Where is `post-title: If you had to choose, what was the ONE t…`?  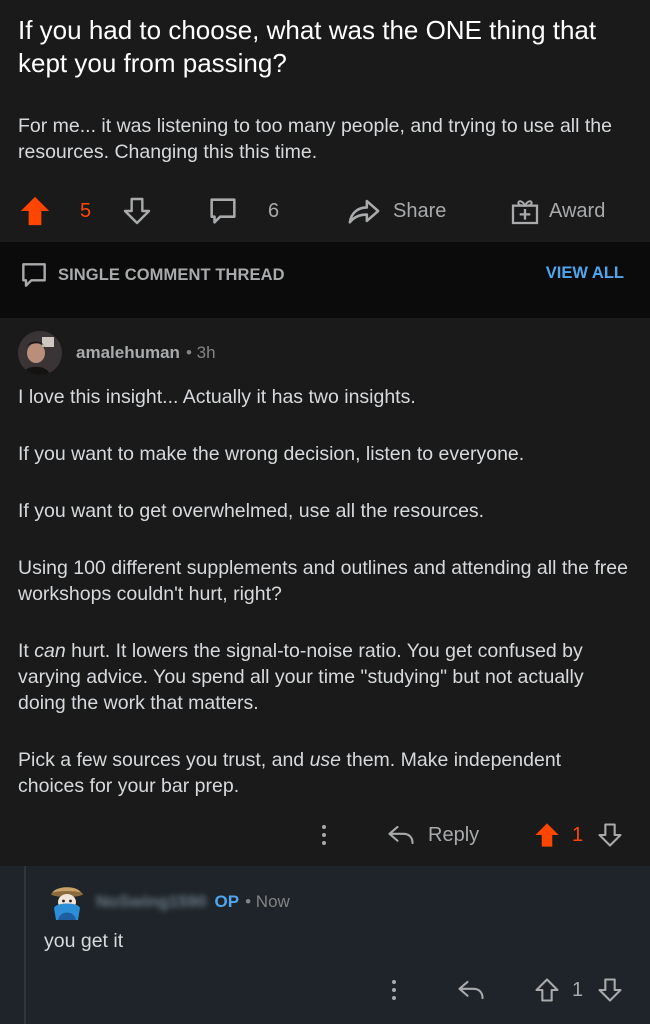
post-title: If you had to choose, what was the ONE t… is located at coordinates (307, 46).